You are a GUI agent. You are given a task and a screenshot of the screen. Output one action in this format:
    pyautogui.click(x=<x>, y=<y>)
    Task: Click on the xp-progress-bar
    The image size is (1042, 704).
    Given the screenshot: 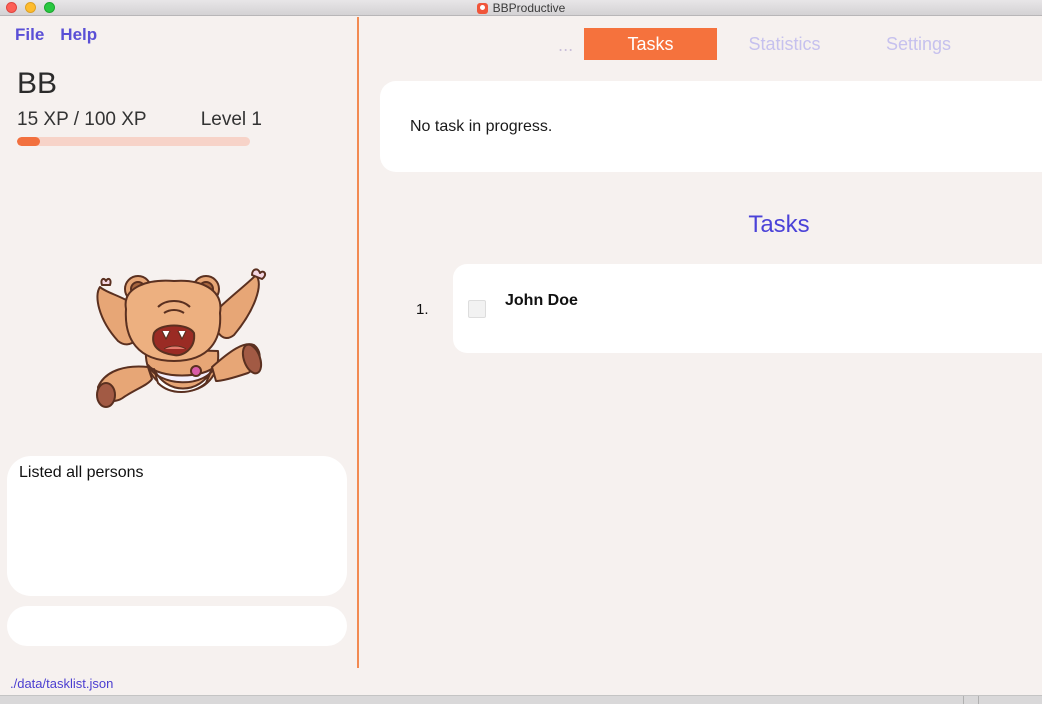 What is the action you would take?
    pyautogui.click(x=133, y=141)
    